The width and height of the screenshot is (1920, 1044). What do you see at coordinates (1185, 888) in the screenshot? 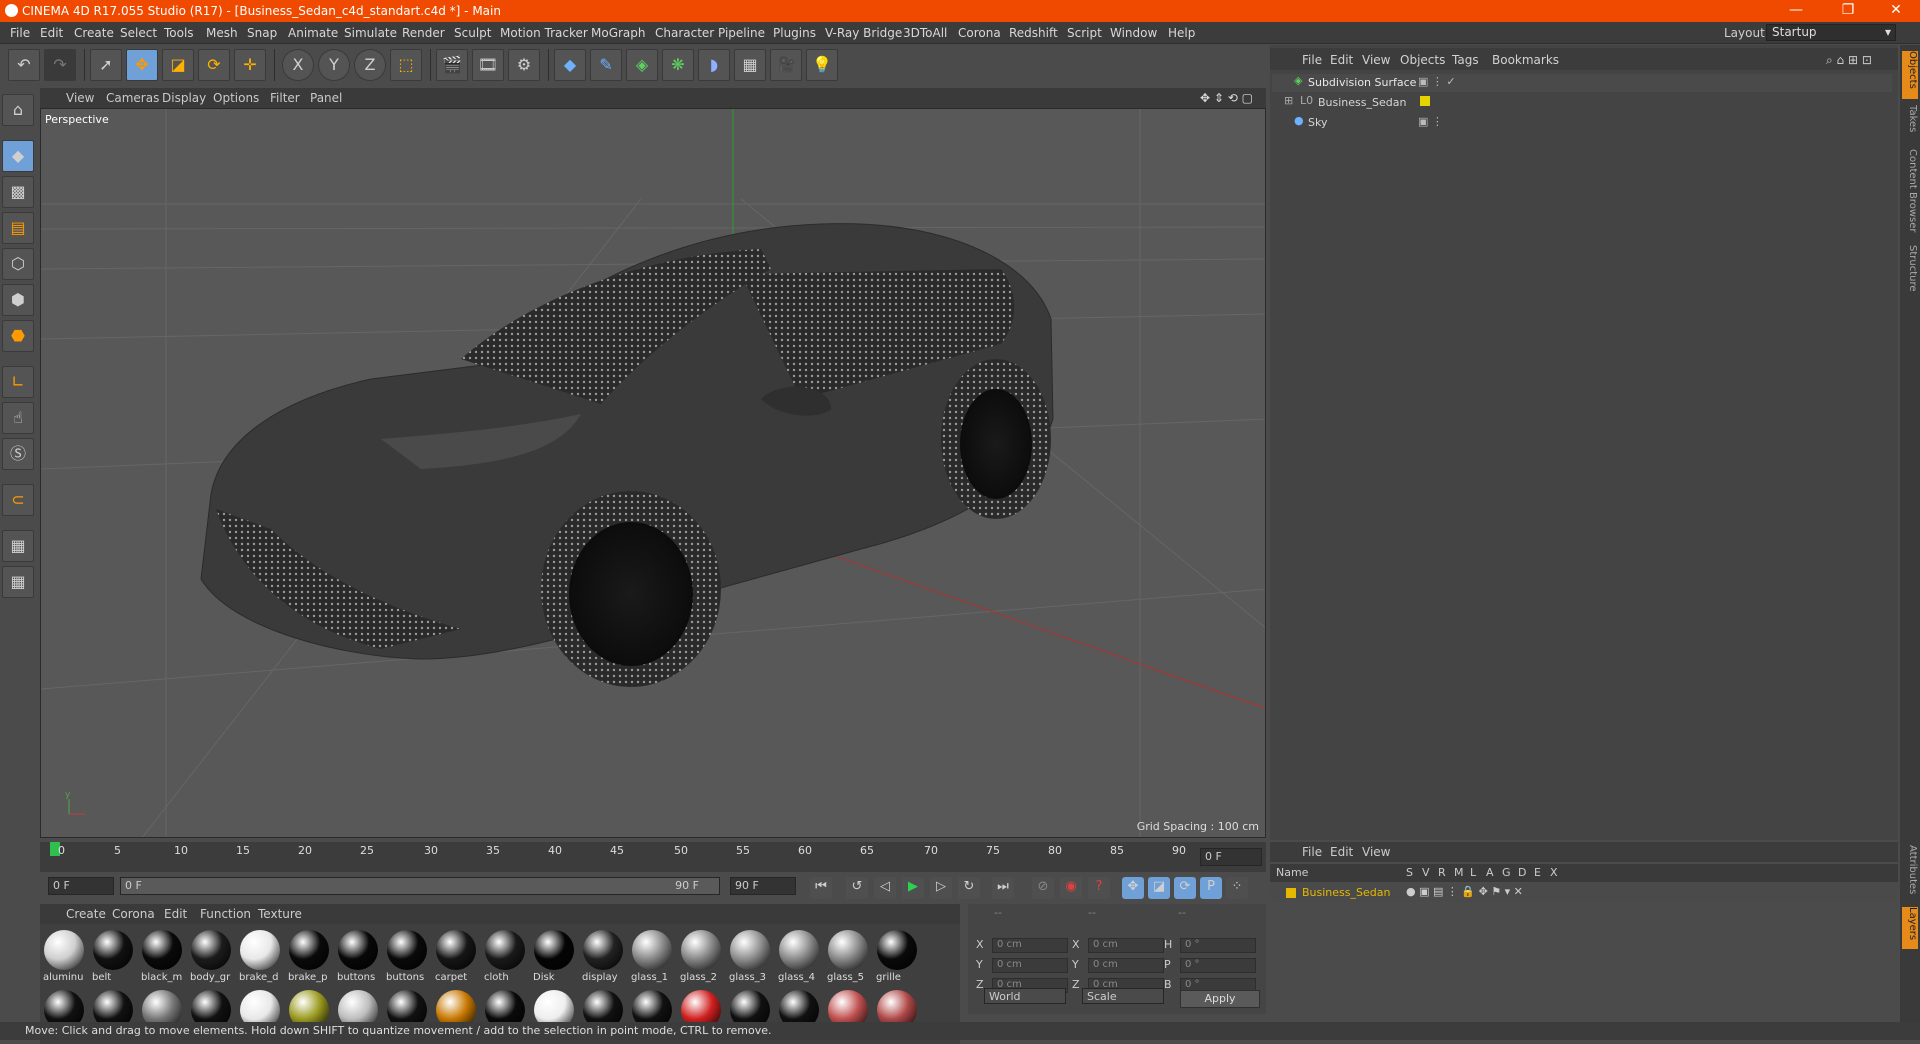
I see `key-rotation-button: ⟳` at bounding box center [1185, 888].